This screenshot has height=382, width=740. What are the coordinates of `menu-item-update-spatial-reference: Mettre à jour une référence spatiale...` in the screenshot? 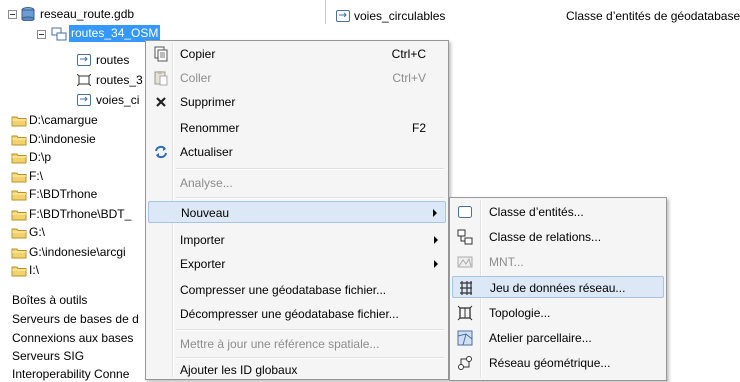 It's located at (297, 344).